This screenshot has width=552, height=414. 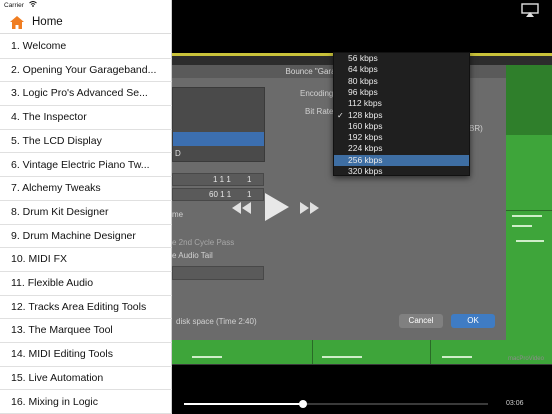 What do you see at coordinates (363, 91) in the screenshot?
I see `bit-rate-option-label: 96 kbps` at bounding box center [363, 91].